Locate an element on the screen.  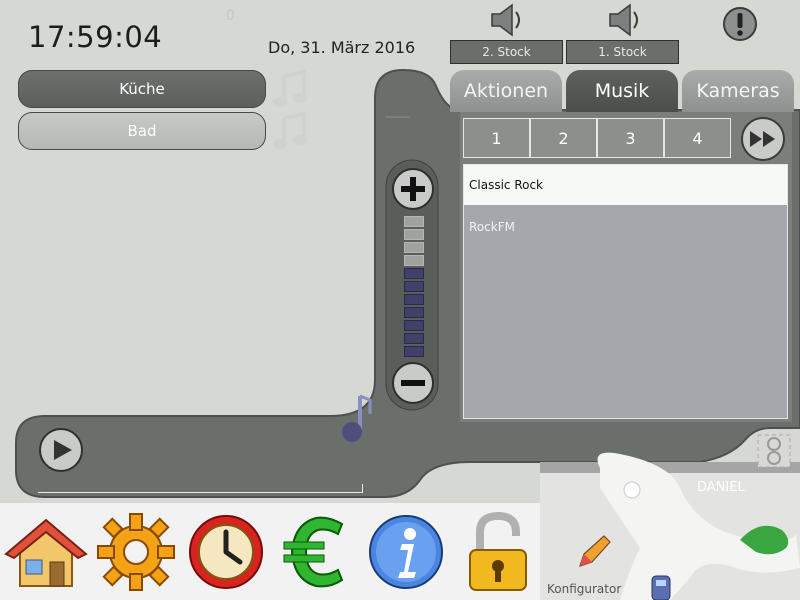
remote-icon is located at coordinates (661, 587).